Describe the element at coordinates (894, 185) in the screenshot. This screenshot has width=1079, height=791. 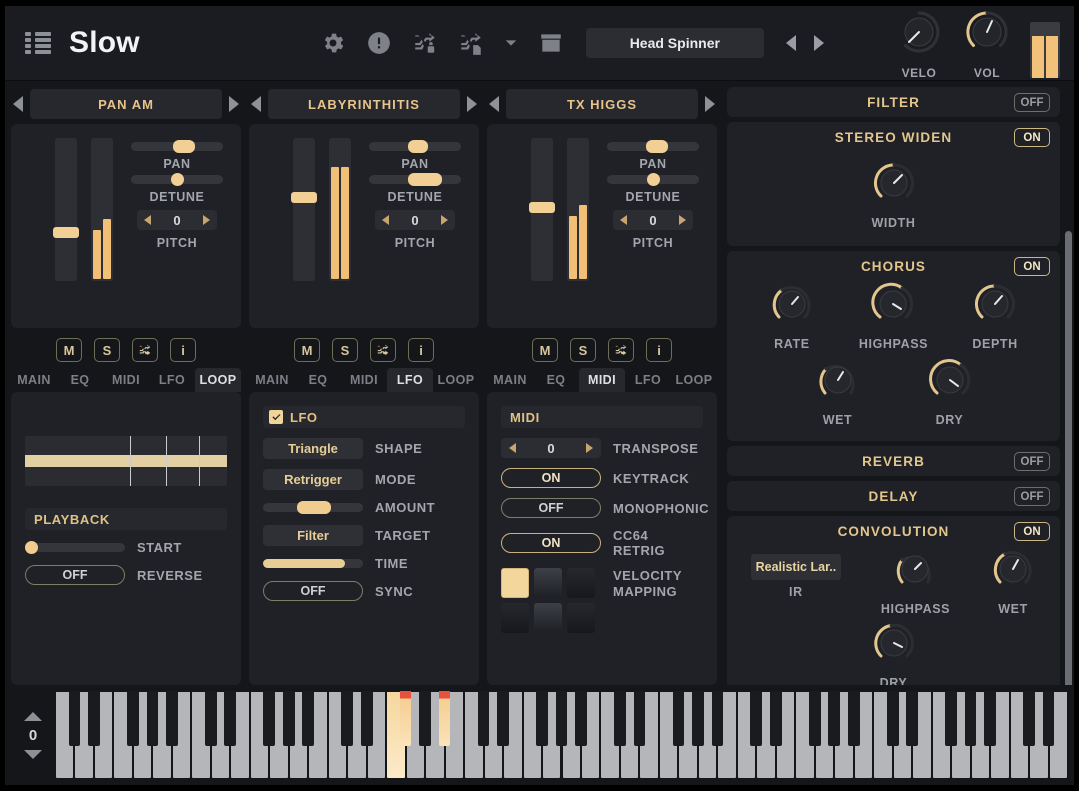
I see `width-knob` at that location.